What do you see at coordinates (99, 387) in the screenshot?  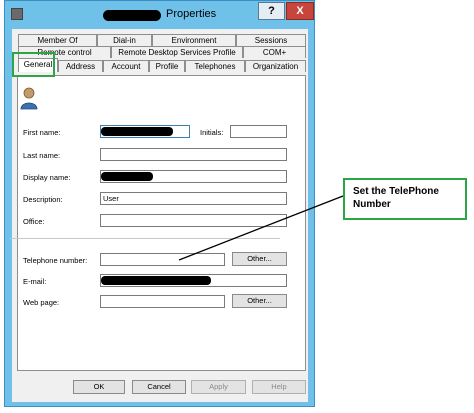 I see `ok-button: OK` at bounding box center [99, 387].